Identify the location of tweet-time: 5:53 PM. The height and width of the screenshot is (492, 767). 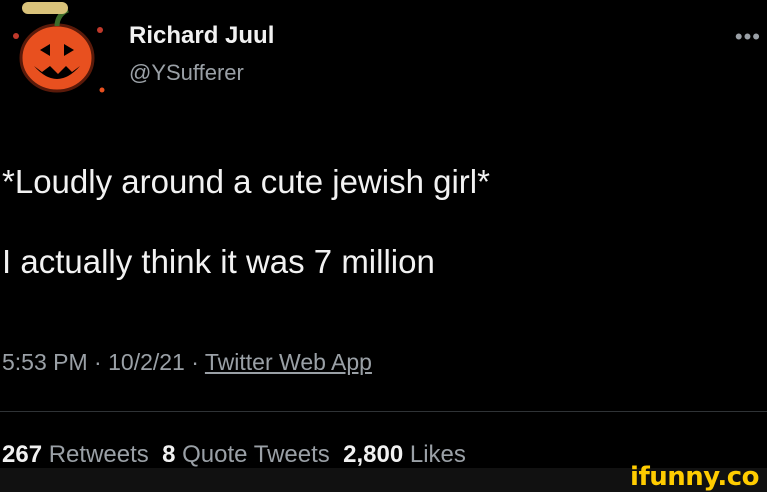
(45, 362).